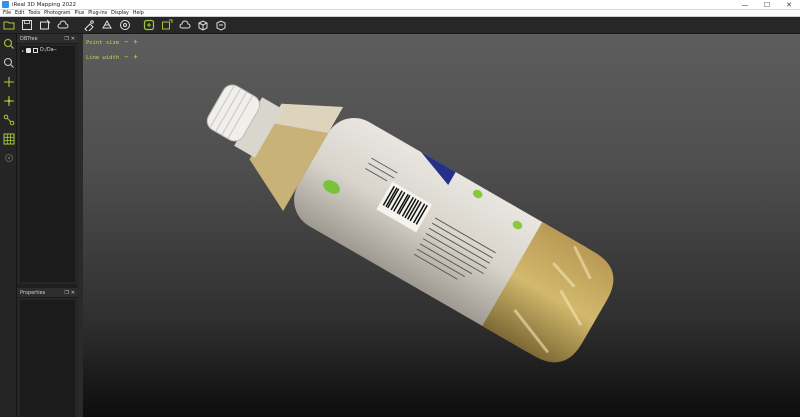 The height and width of the screenshot is (417, 800). I want to click on open-folder-icon, so click(9, 25).